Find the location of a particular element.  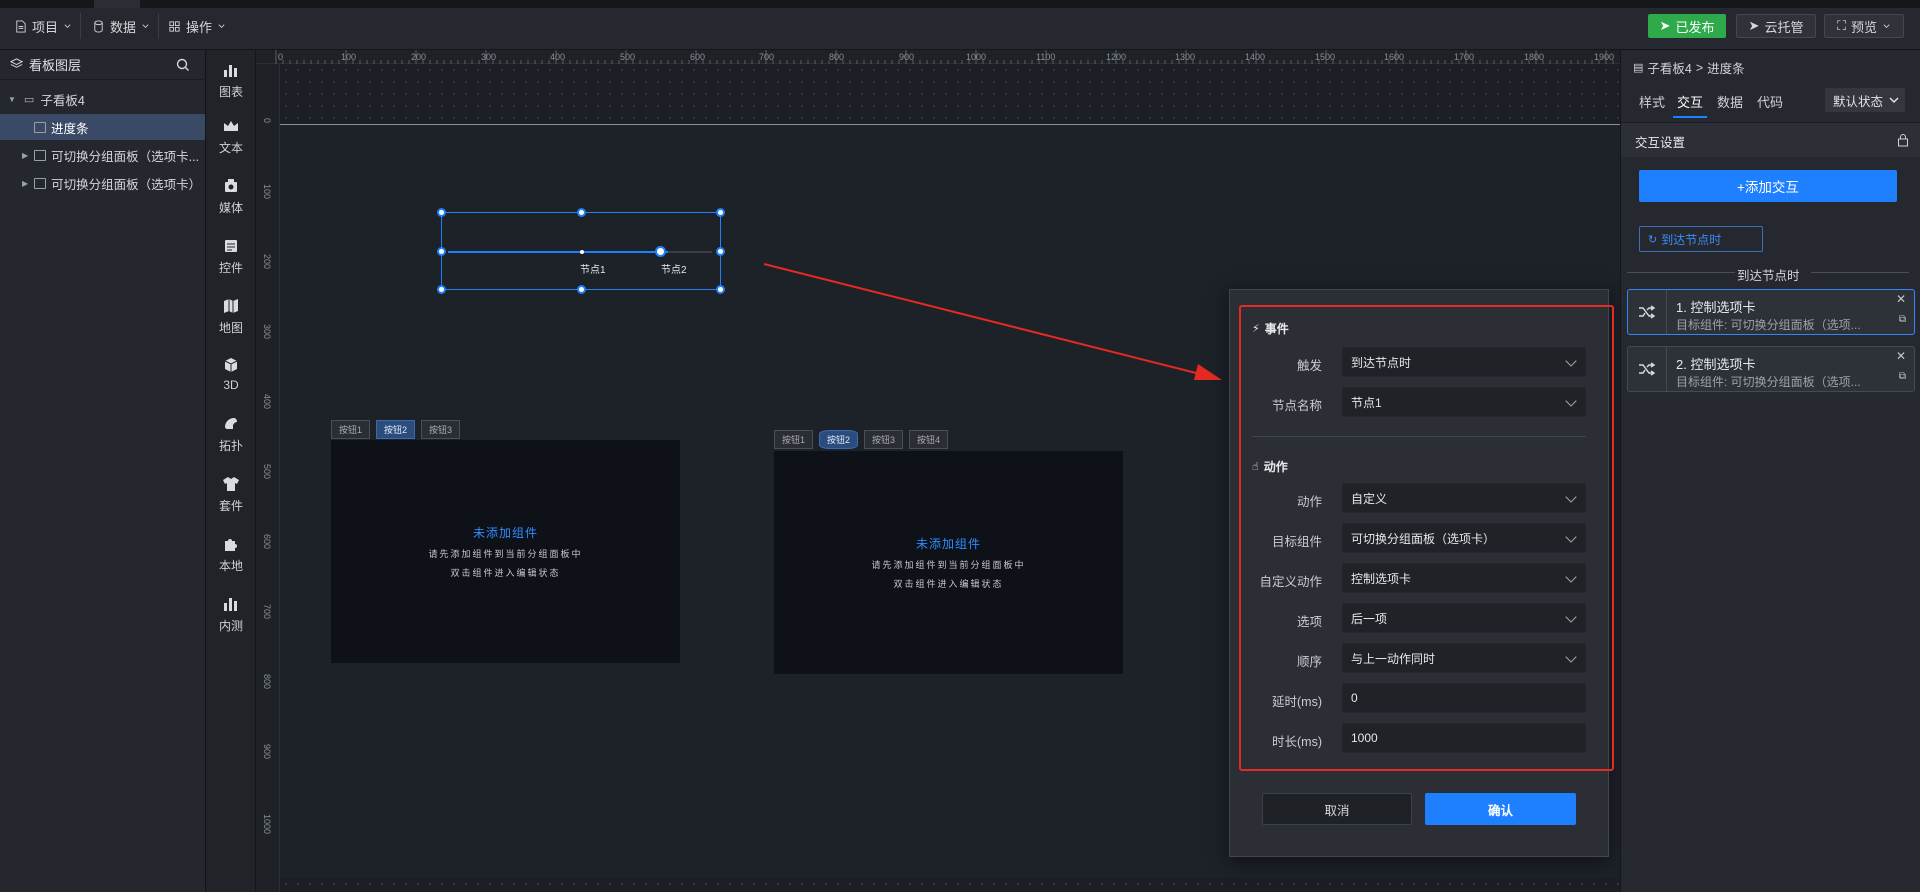

ruler-tick-label: 1800 is located at coordinates (1534, 57).